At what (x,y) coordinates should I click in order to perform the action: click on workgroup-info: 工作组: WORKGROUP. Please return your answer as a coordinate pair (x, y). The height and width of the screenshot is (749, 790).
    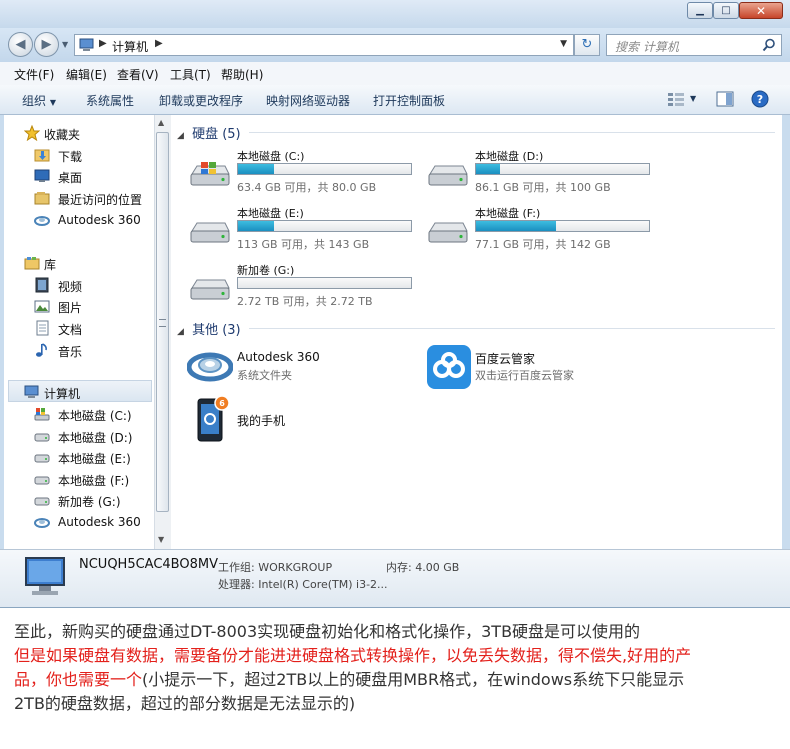
    Looking at the image, I should click on (275, 567).